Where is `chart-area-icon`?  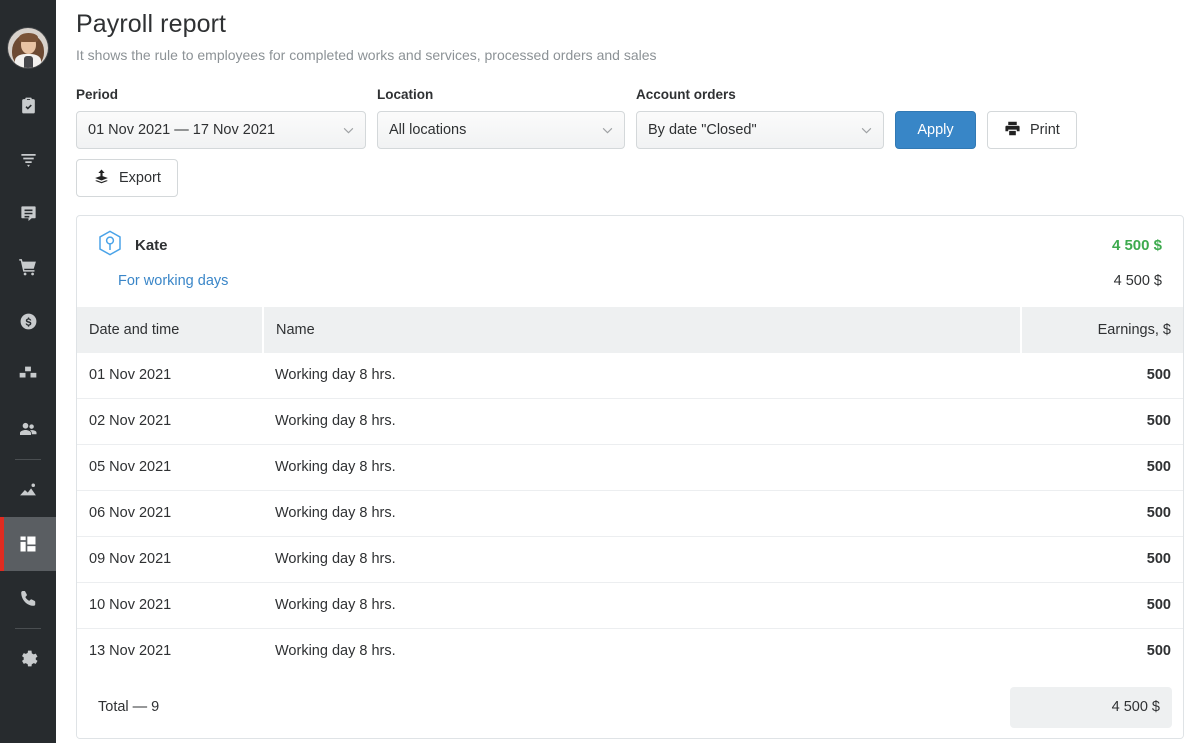 chart-area-icon is located at coordinates (28, 490).